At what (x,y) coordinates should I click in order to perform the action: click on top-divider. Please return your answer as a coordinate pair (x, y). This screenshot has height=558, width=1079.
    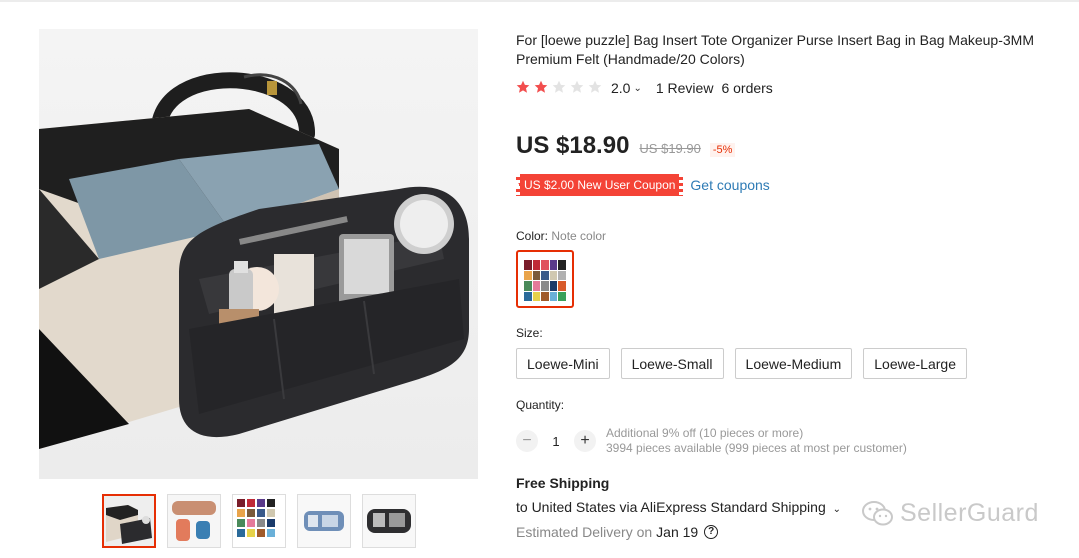
    Looking at the image, I should click on (539, 1).